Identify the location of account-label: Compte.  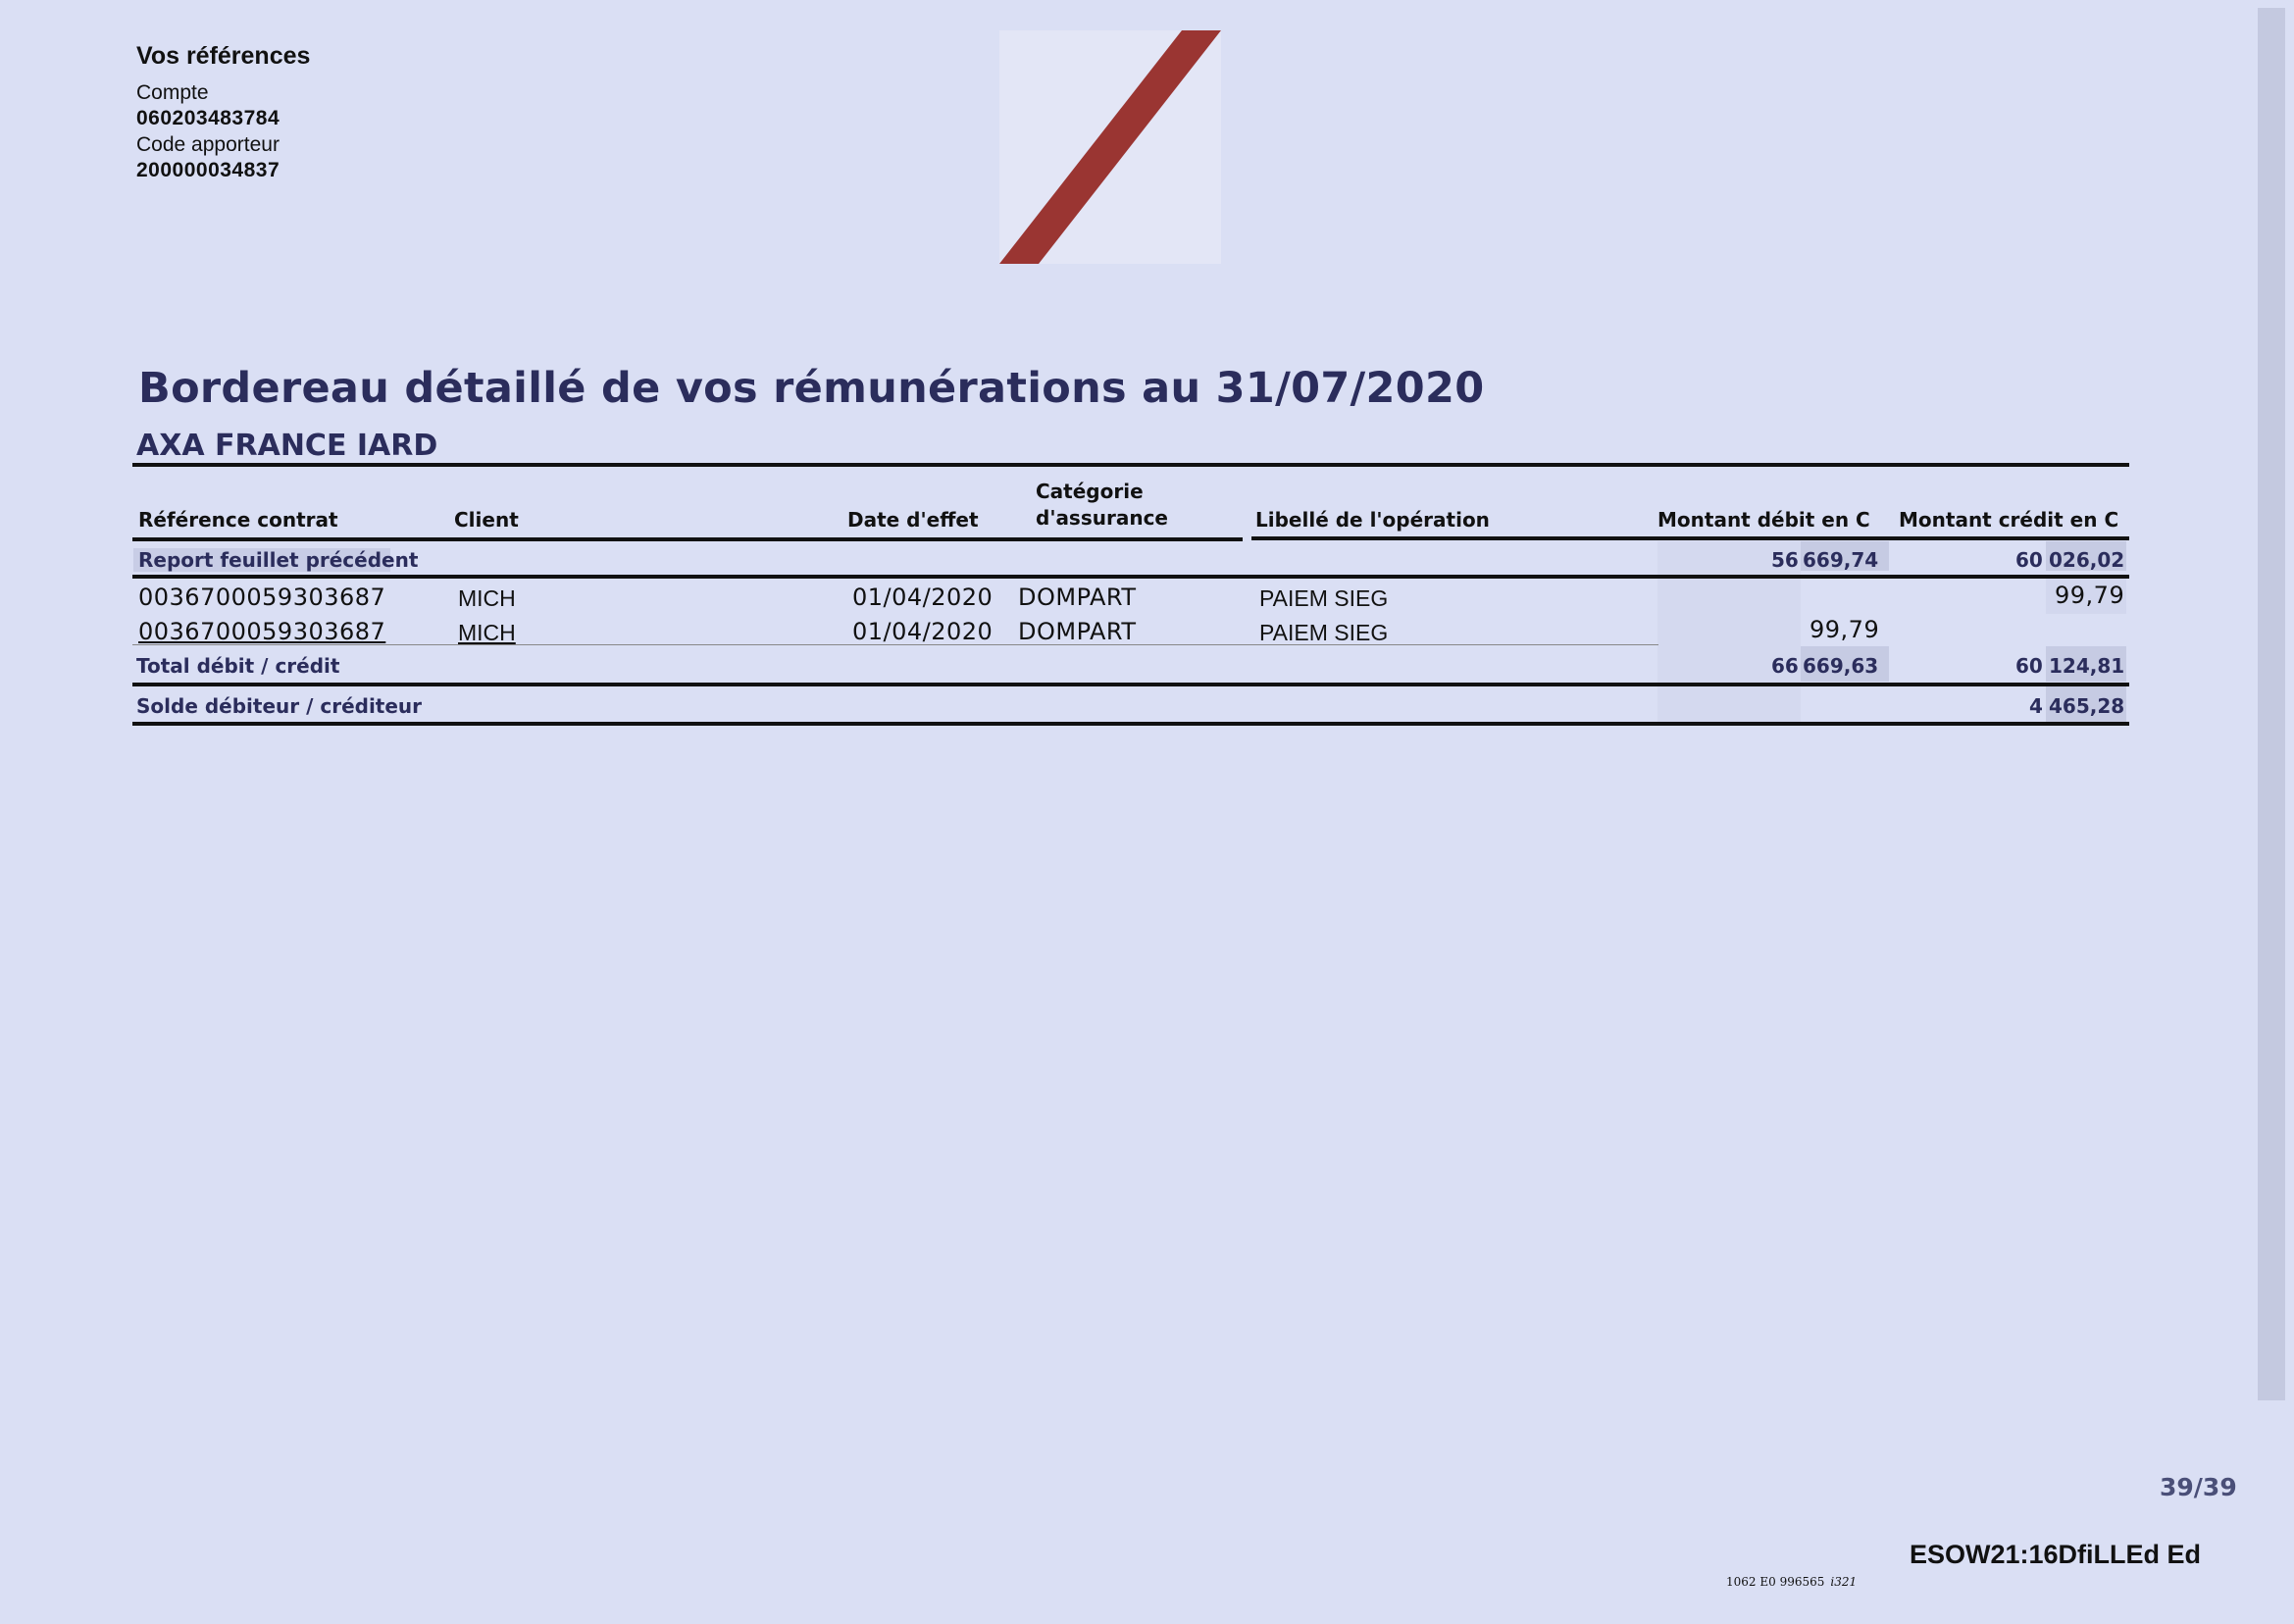
(172, 92).